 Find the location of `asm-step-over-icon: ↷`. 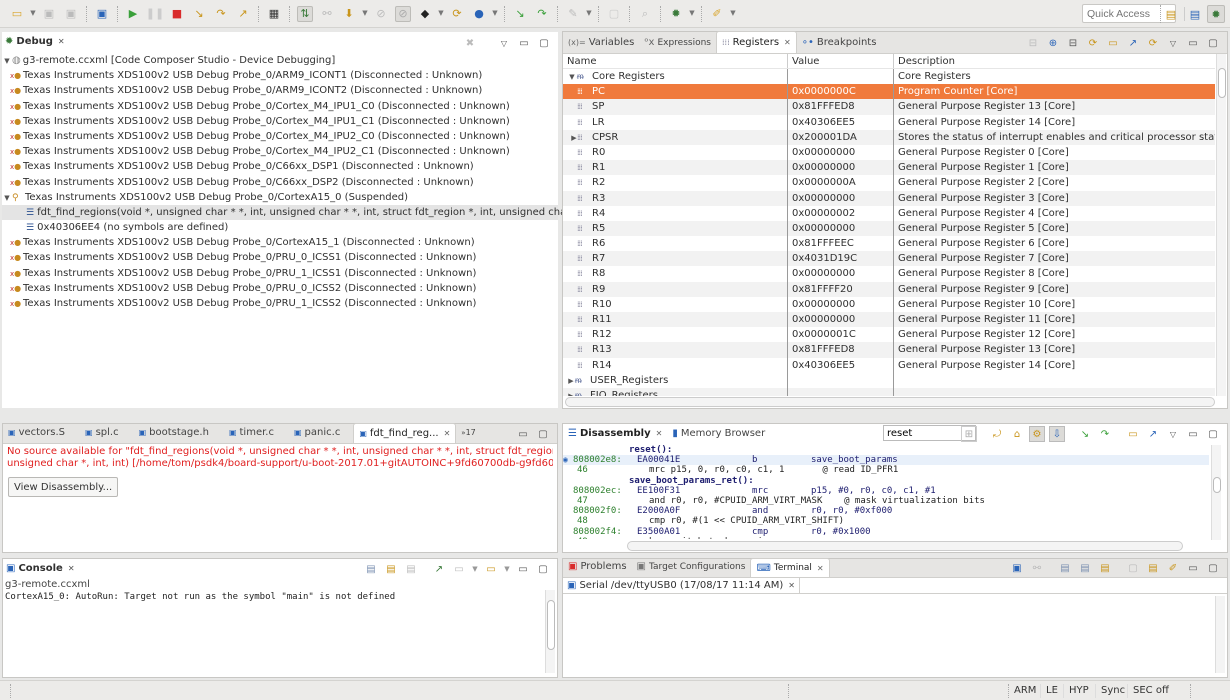

asm-step-over-icon: ↷ is located at coordinates (1105, 434).